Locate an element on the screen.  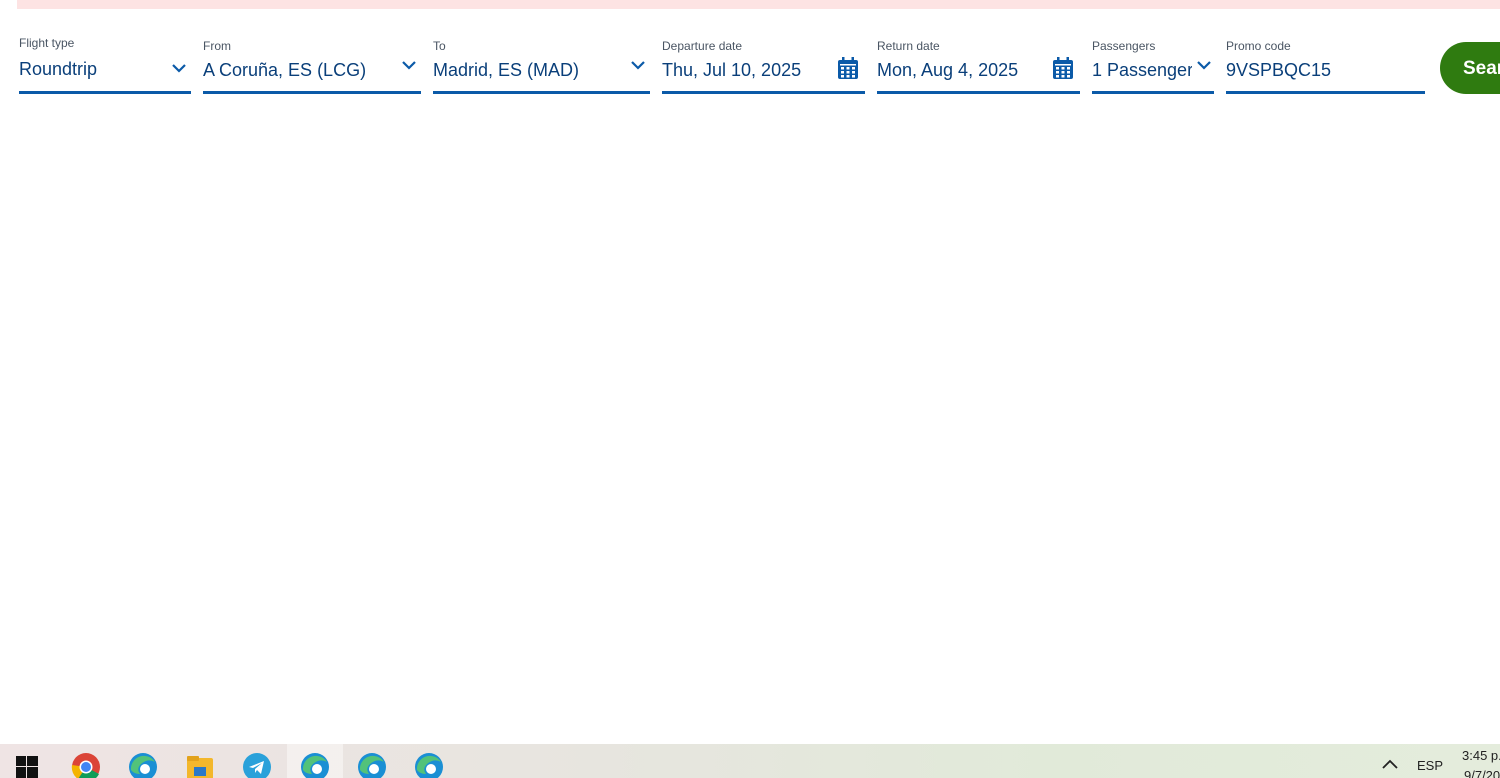
passengers-select: Passengers 1 Passenger is located at coordinates (1153, 65).